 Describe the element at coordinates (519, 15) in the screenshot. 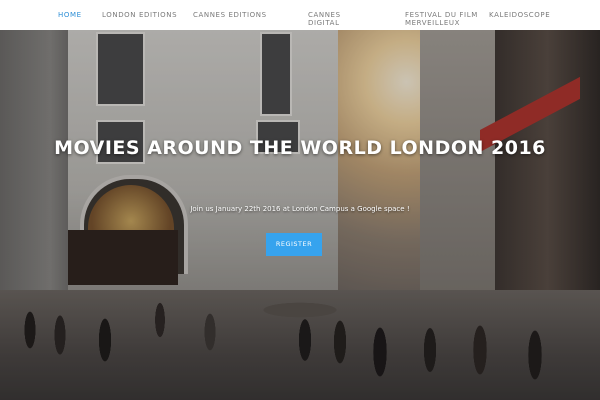

I see `nav-item-kaleidoscope: KALEIDOSCOPE` at that location.